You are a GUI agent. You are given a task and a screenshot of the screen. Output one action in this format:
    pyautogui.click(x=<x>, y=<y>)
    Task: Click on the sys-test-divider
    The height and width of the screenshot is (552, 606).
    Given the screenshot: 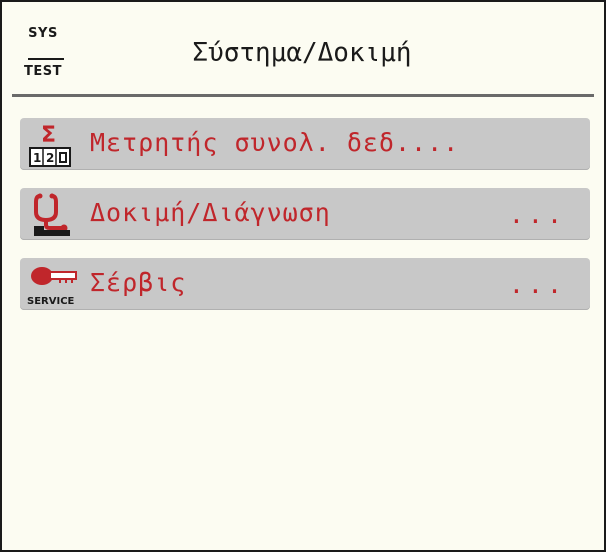 What is the action you would take?
    pyautogui.click(x=46, y=59)
    